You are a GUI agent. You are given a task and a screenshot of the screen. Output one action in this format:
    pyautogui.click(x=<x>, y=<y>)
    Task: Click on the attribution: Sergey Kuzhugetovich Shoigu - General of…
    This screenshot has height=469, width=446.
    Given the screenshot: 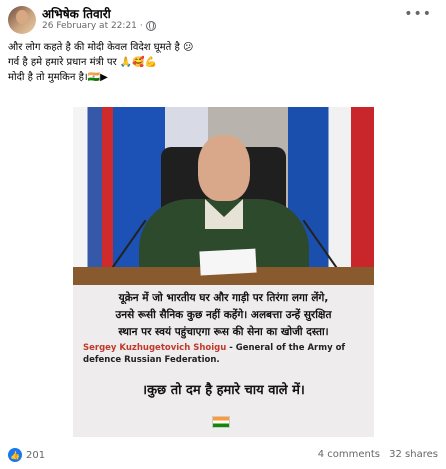 What is the action you would take?
    pyautogui.click(x=228, y=354)
    